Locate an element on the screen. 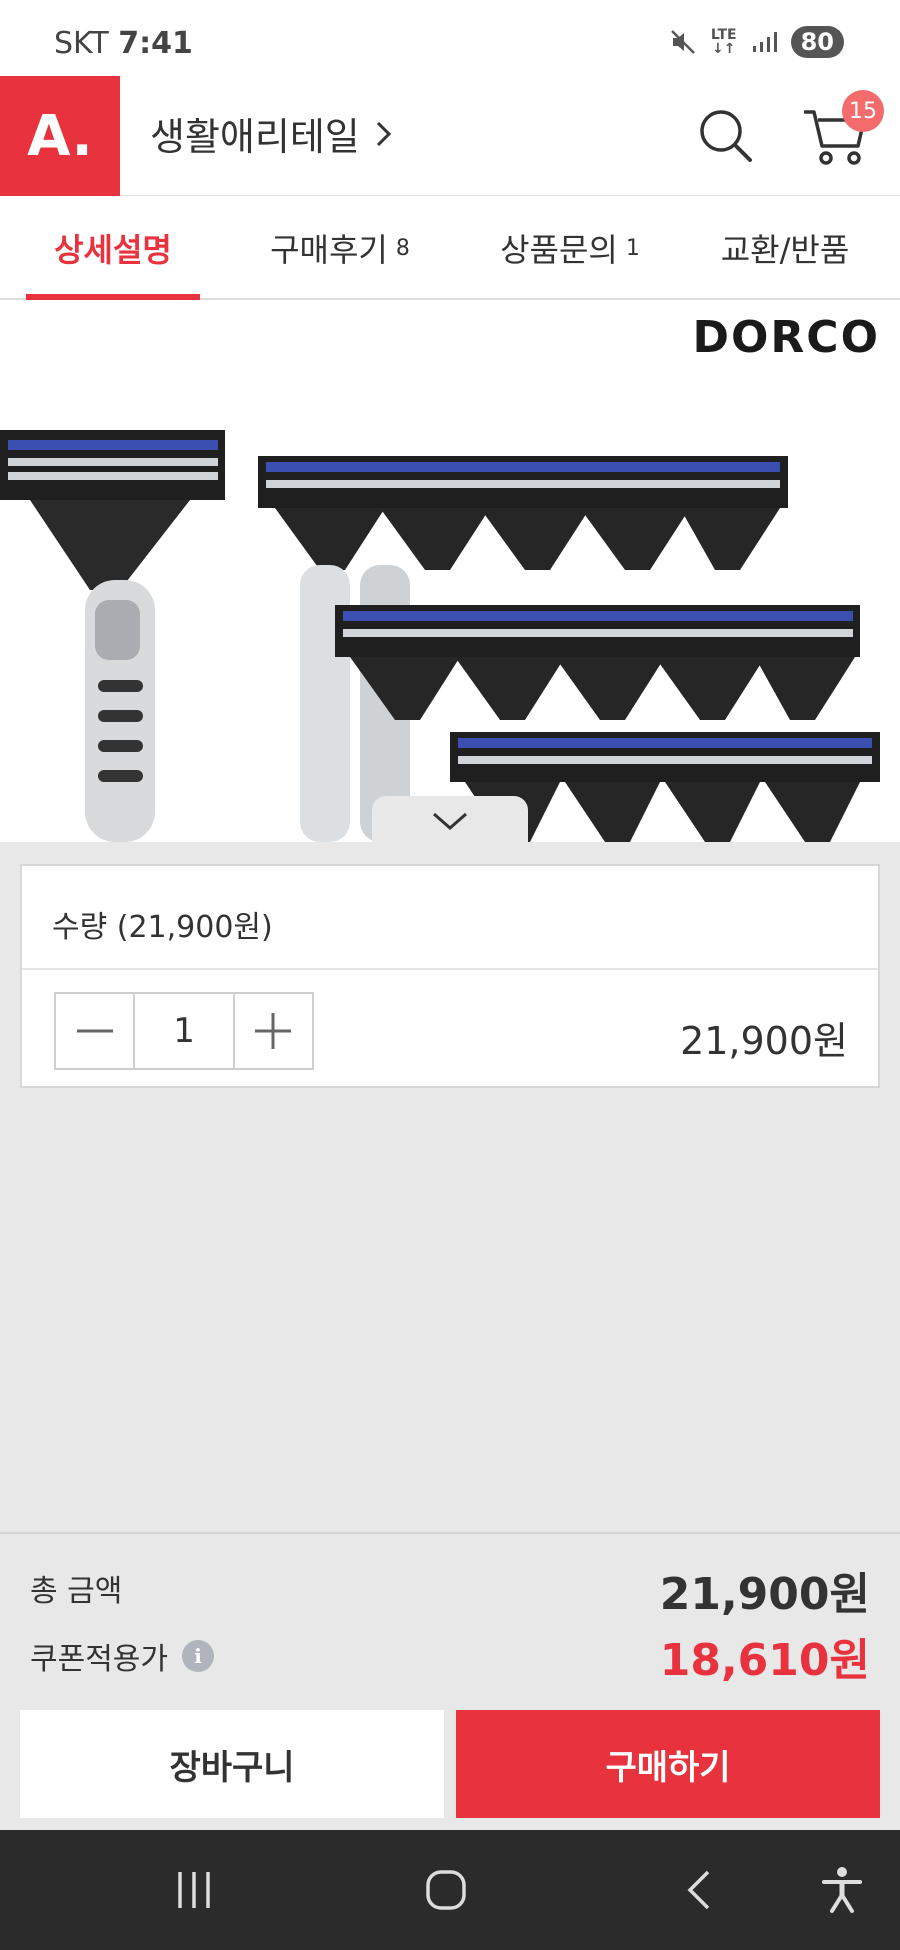 Image resolution: width=900 pixels, height=1950 pixels. accessibility-button is located at coordinates (842, 1890).